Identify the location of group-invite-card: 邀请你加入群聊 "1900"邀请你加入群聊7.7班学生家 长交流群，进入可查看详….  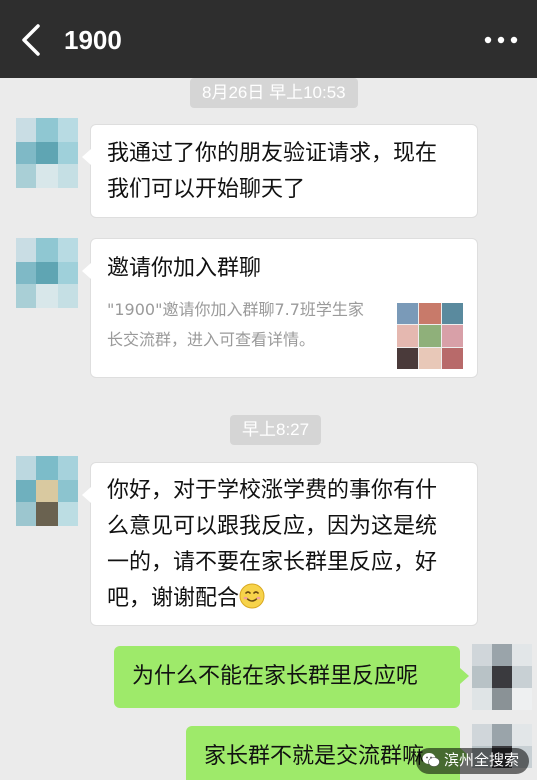
(280, 308).